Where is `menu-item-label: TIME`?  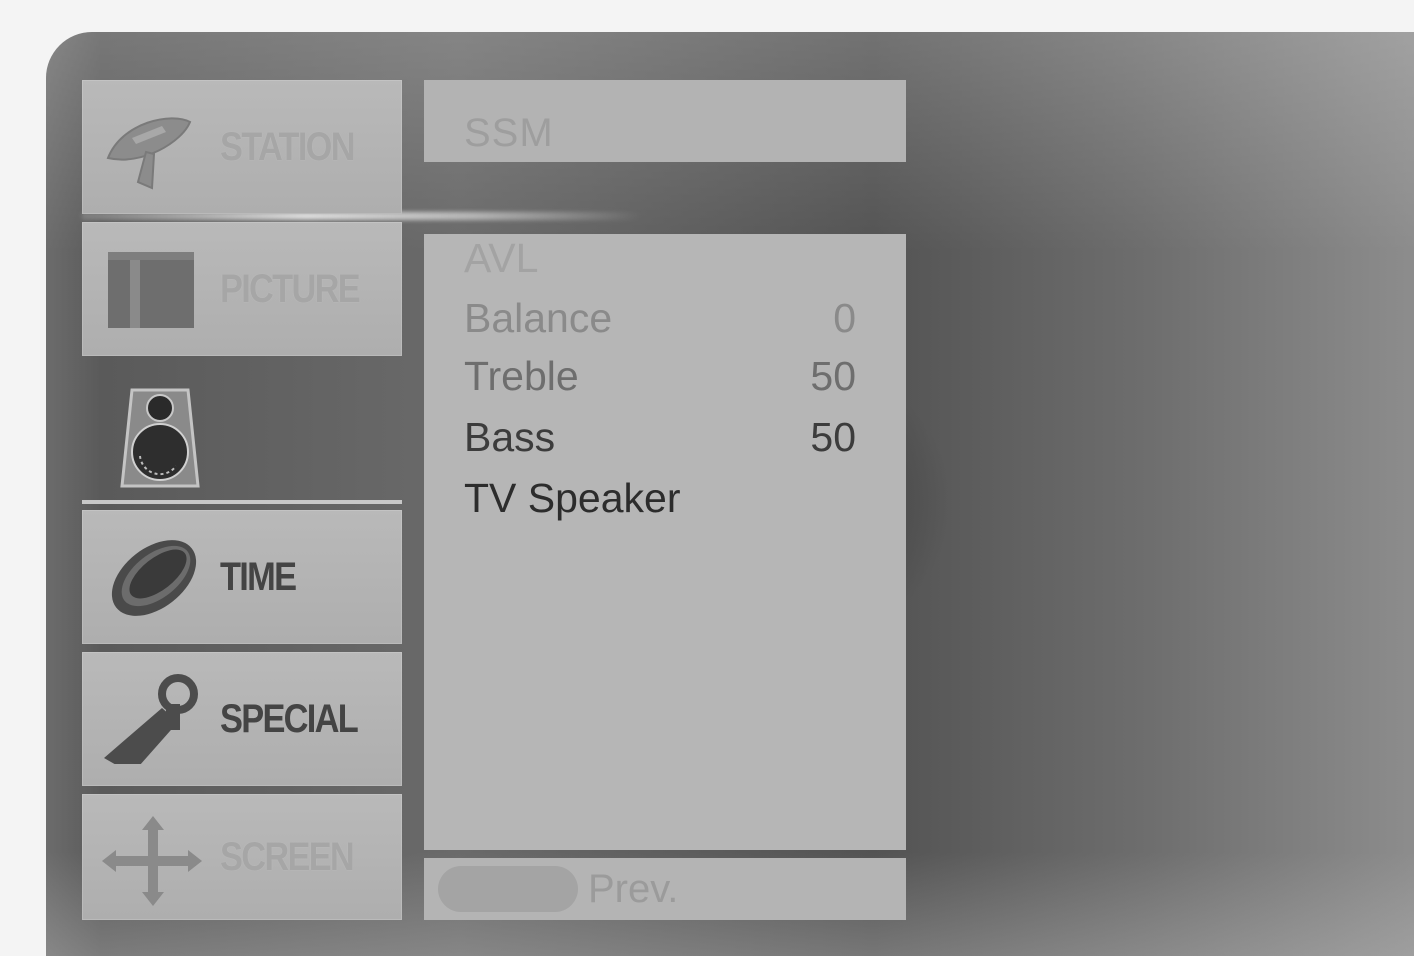
menu-item-label: TIME is located at coordinates (258, 577).